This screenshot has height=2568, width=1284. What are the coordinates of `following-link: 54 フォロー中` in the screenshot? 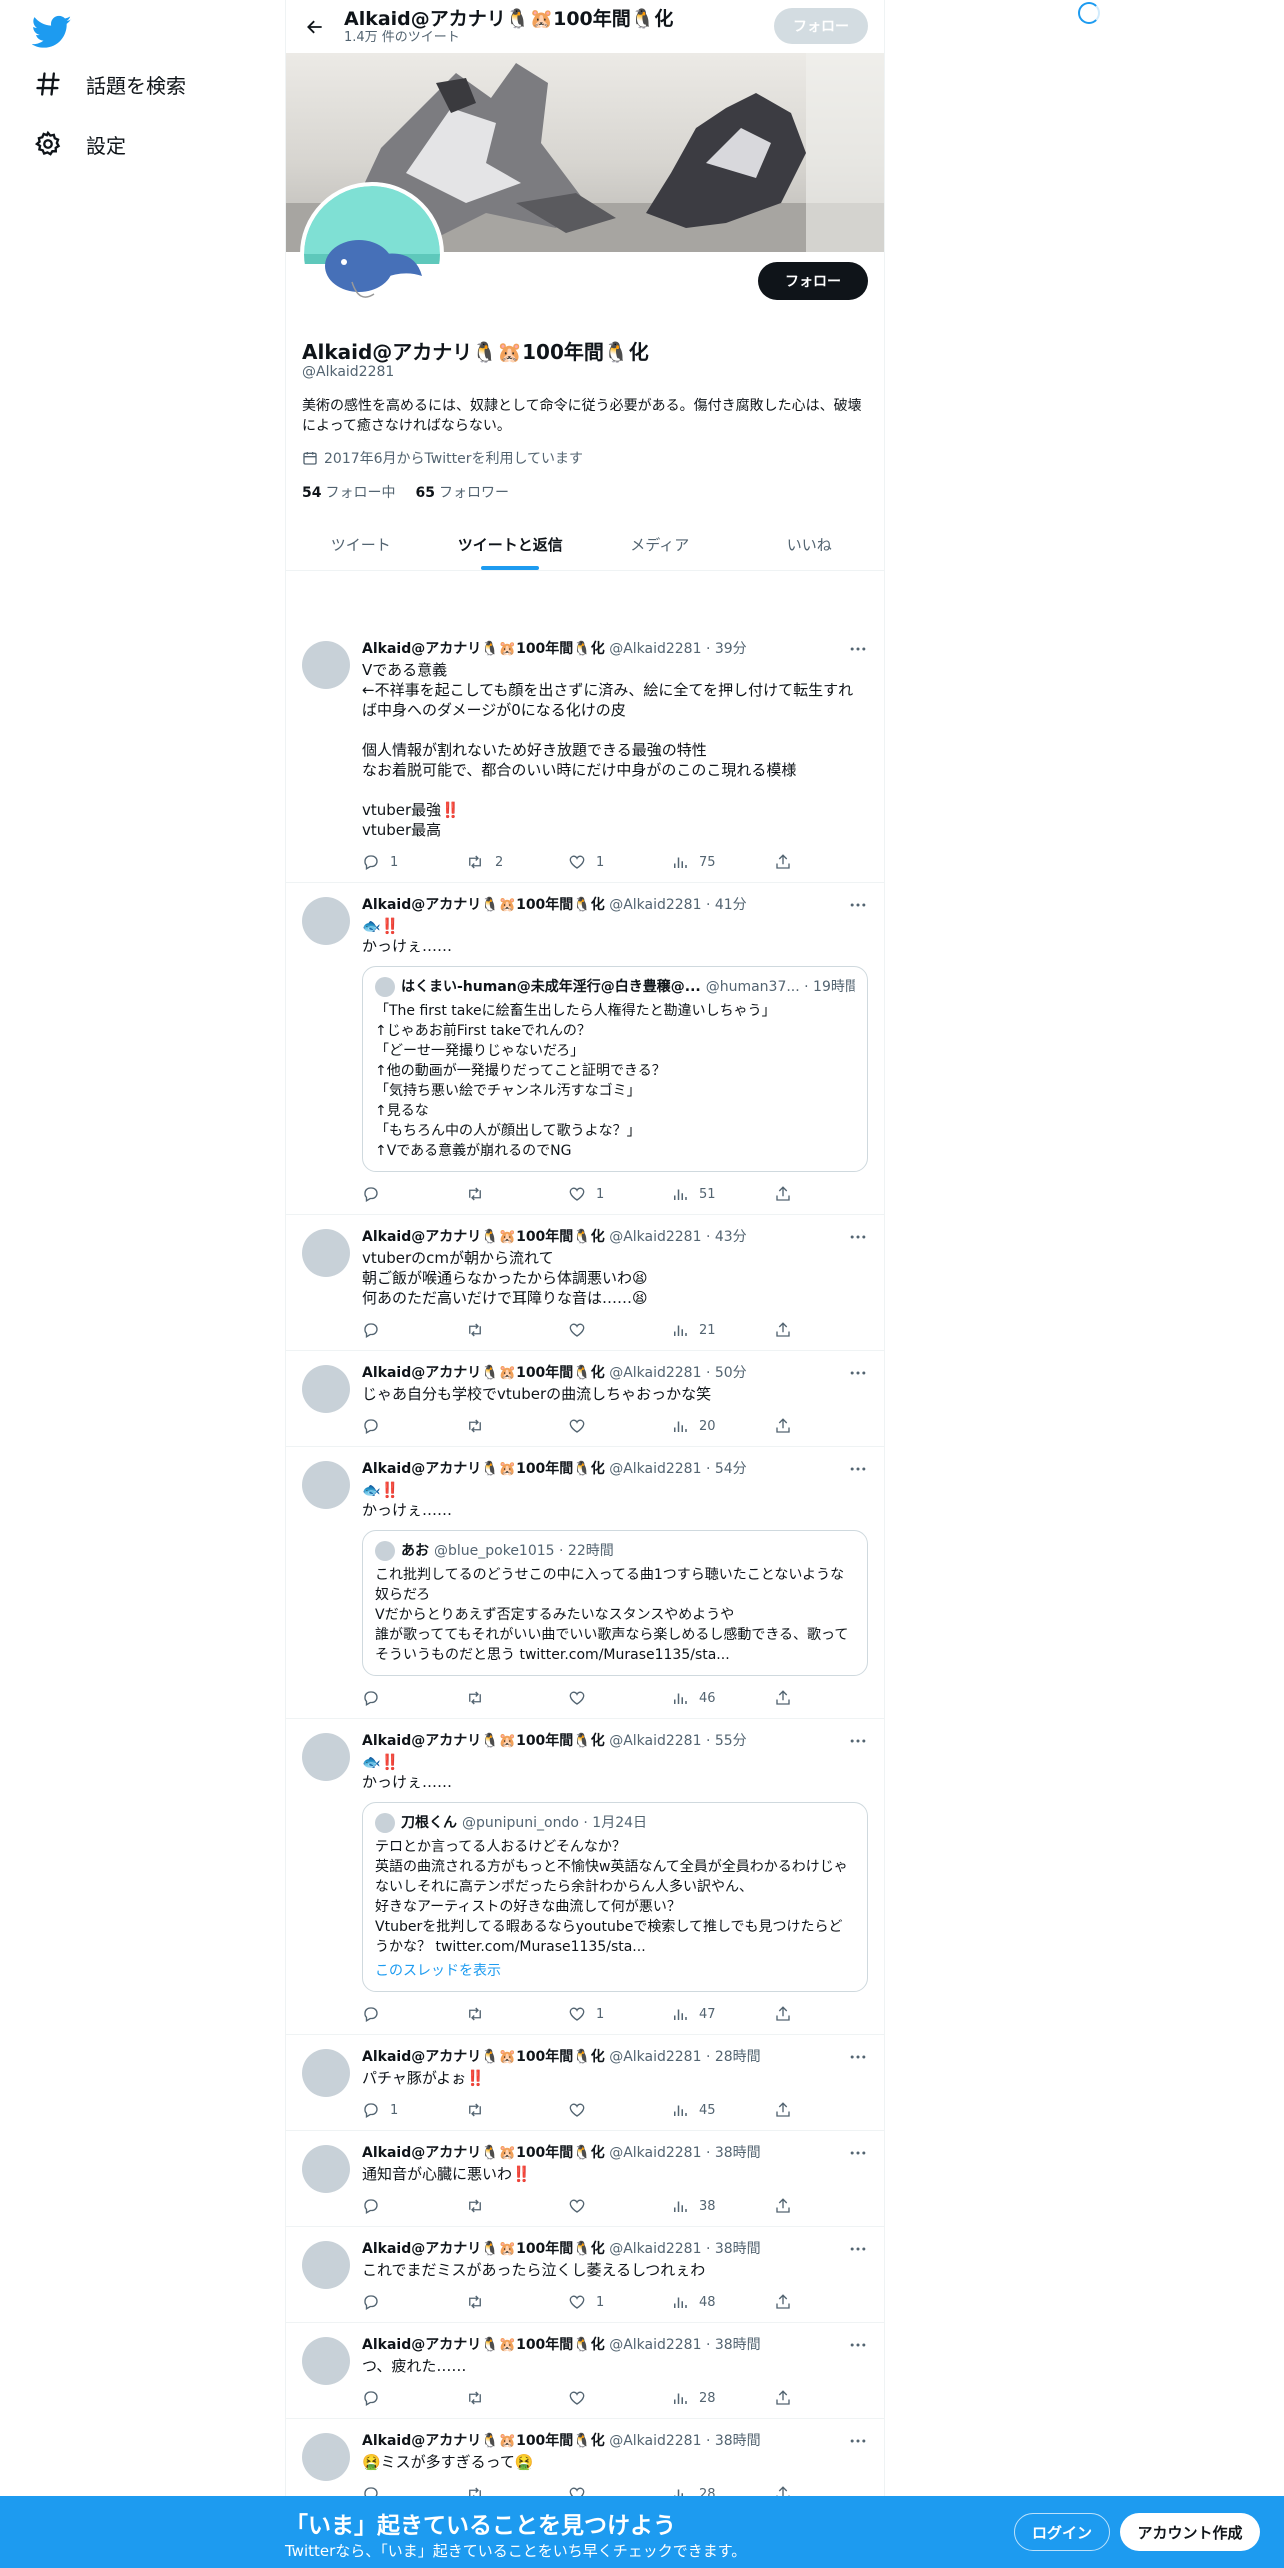 It's located at (348, 492).